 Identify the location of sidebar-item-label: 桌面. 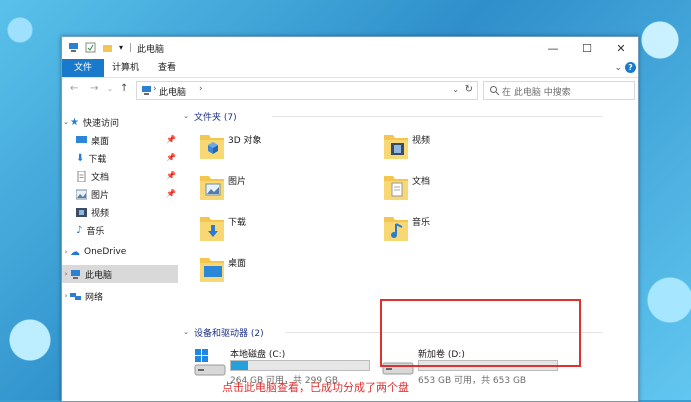
(100, 141).